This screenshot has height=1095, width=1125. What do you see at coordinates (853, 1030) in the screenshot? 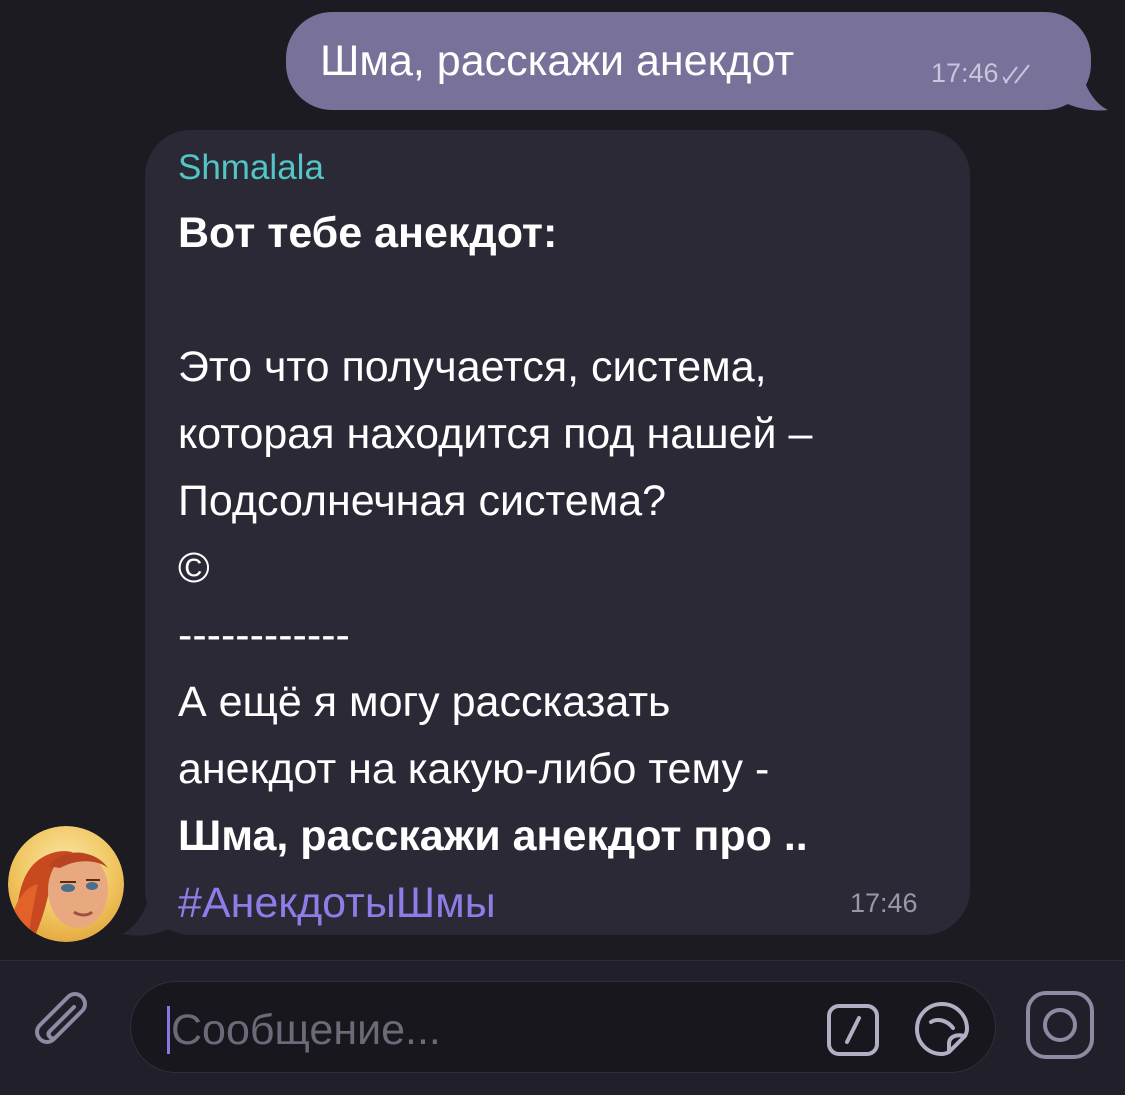
I see `slash-command-icon` at bounding box center [853, 1030].